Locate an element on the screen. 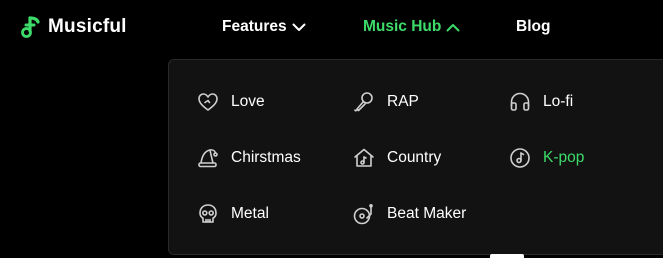 The width and height of the screenshot is (663, 258). menu-item-chirstmas: Chirstmas is located at coordinates (248, 158).